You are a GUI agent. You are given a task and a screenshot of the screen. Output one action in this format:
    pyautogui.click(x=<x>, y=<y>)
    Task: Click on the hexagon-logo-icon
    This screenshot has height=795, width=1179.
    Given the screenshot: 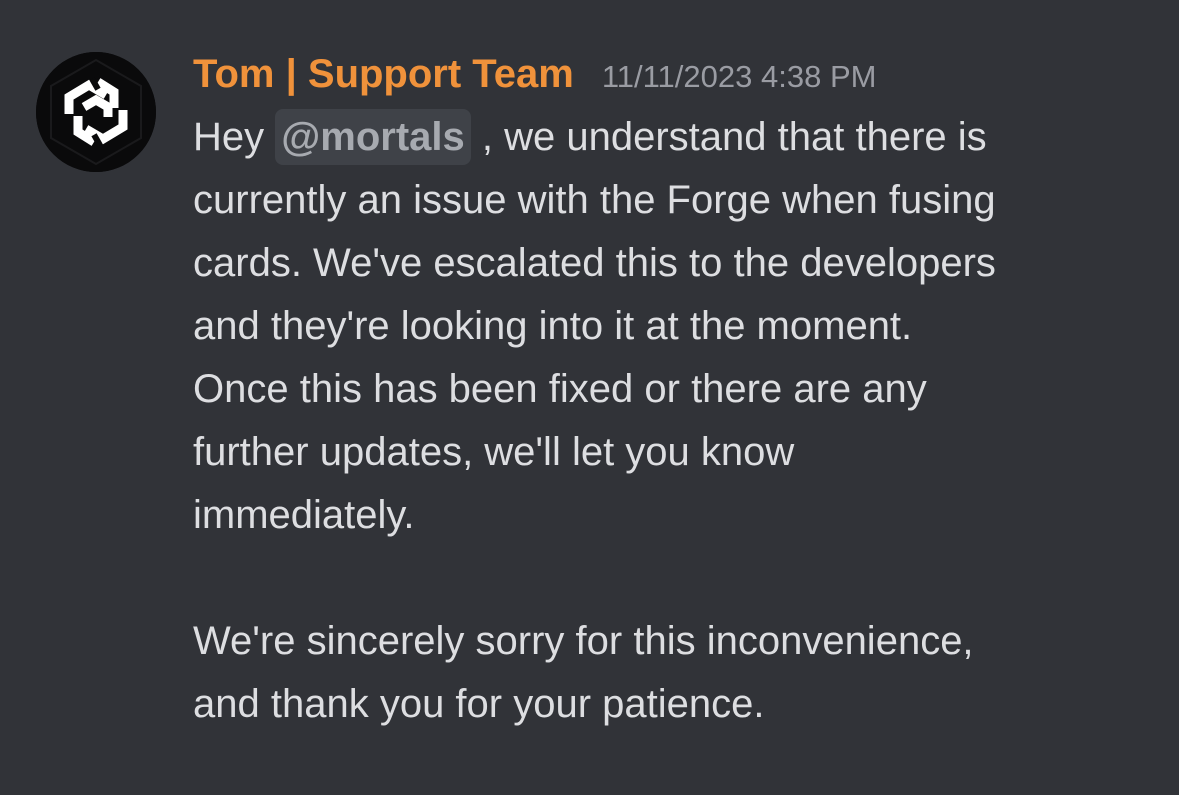 What is the action you would take?
    pyautogui.click(x=96, y=112)
    